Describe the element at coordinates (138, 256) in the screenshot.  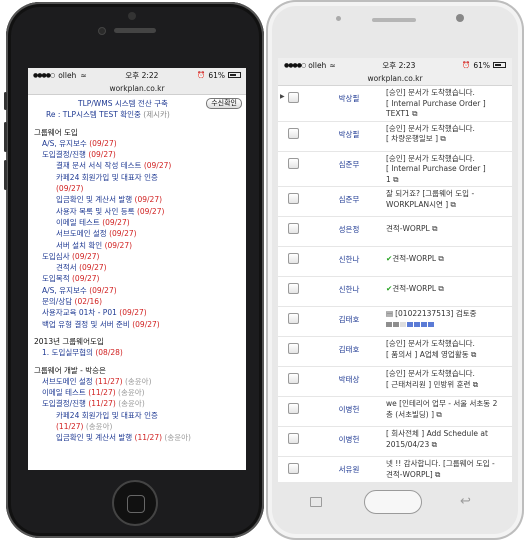
I see `tree-item: 도입심사 (09/27)` at that location.